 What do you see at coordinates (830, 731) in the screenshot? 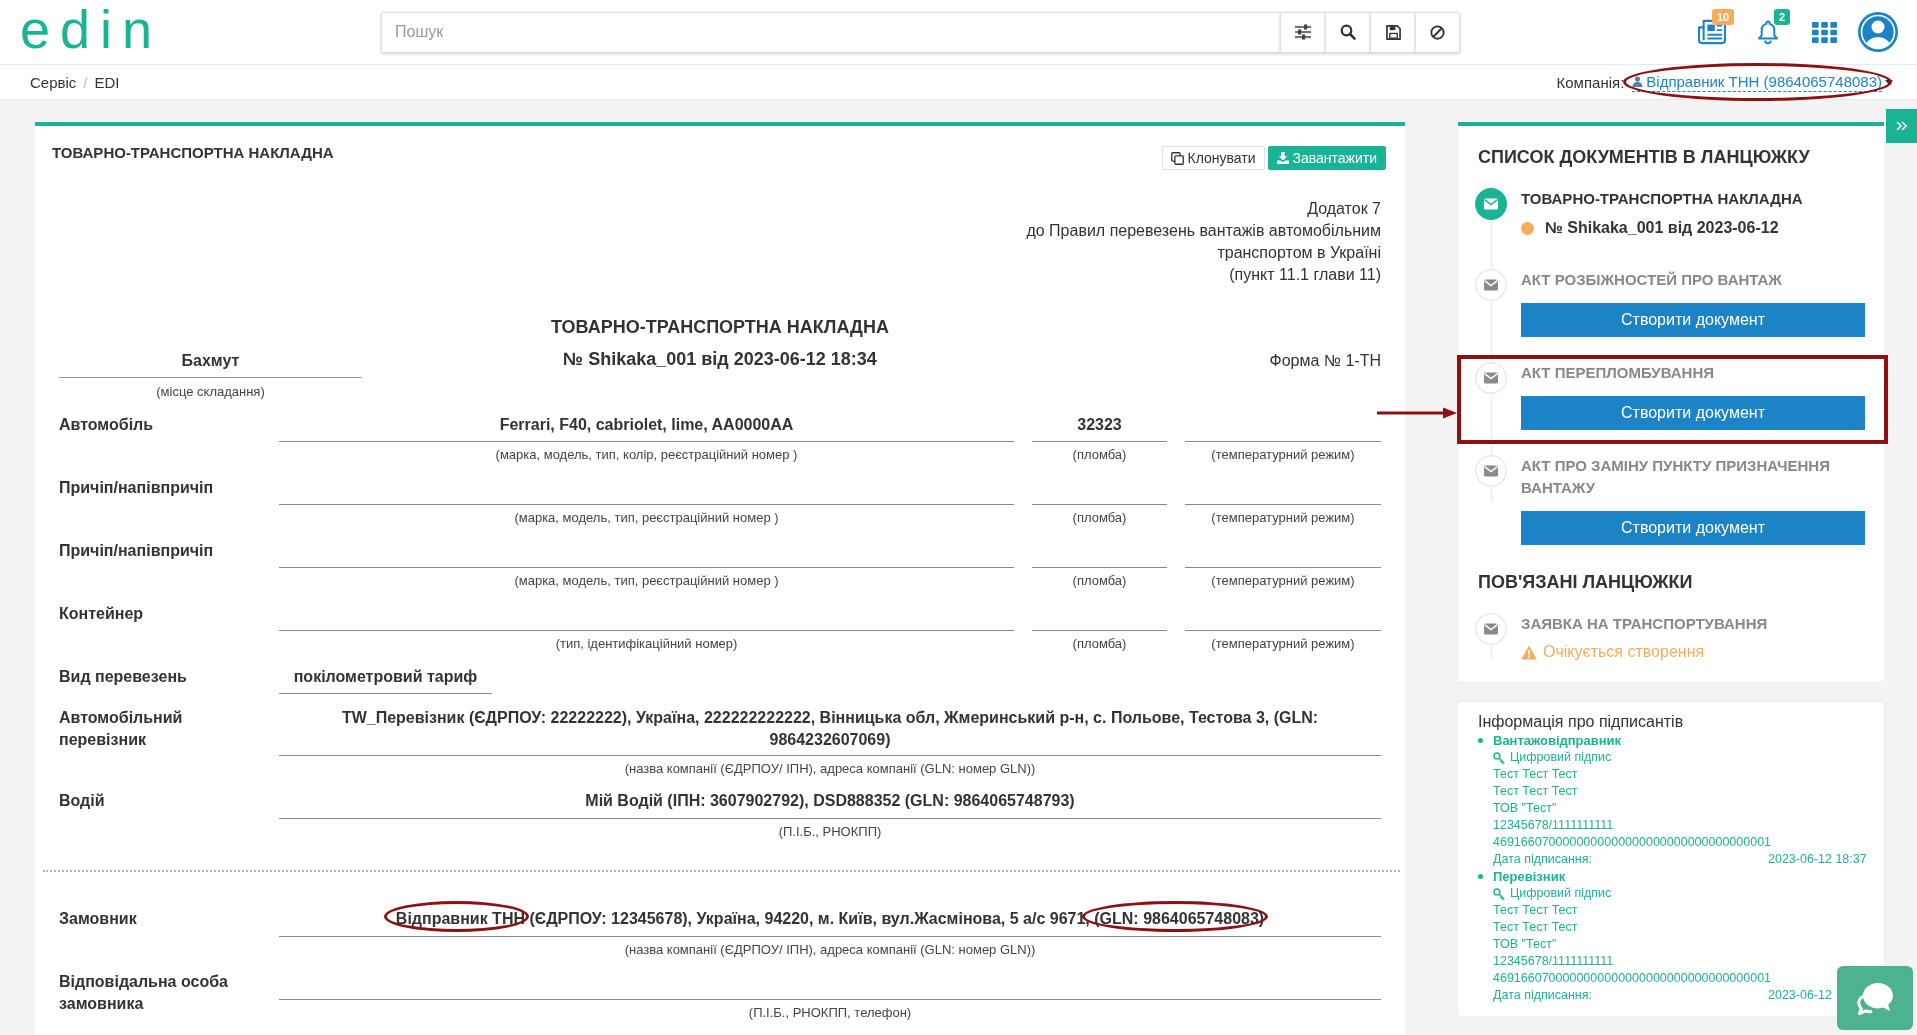
I see `fill-in-line: TW_Перевізник (ЄДРПОУ: 22222222), Україна, 222222222222, Вінницька обл, Жмеринський р-н, с. Польове, Тестова 3, (GLN: 9864232607069)` at bounding box center [830, 731].